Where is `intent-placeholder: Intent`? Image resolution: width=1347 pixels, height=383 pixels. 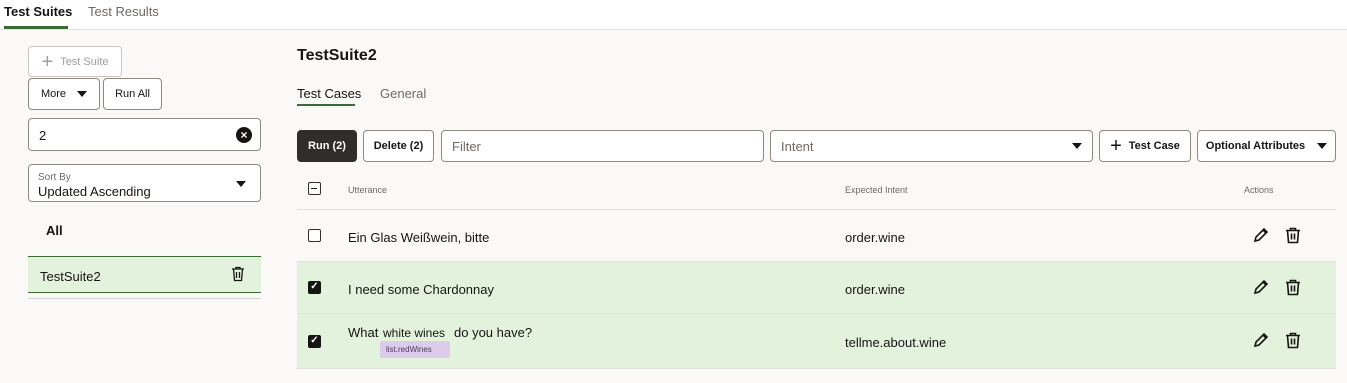 intent-placeholder: Intent is located at coordinates (797, 146).